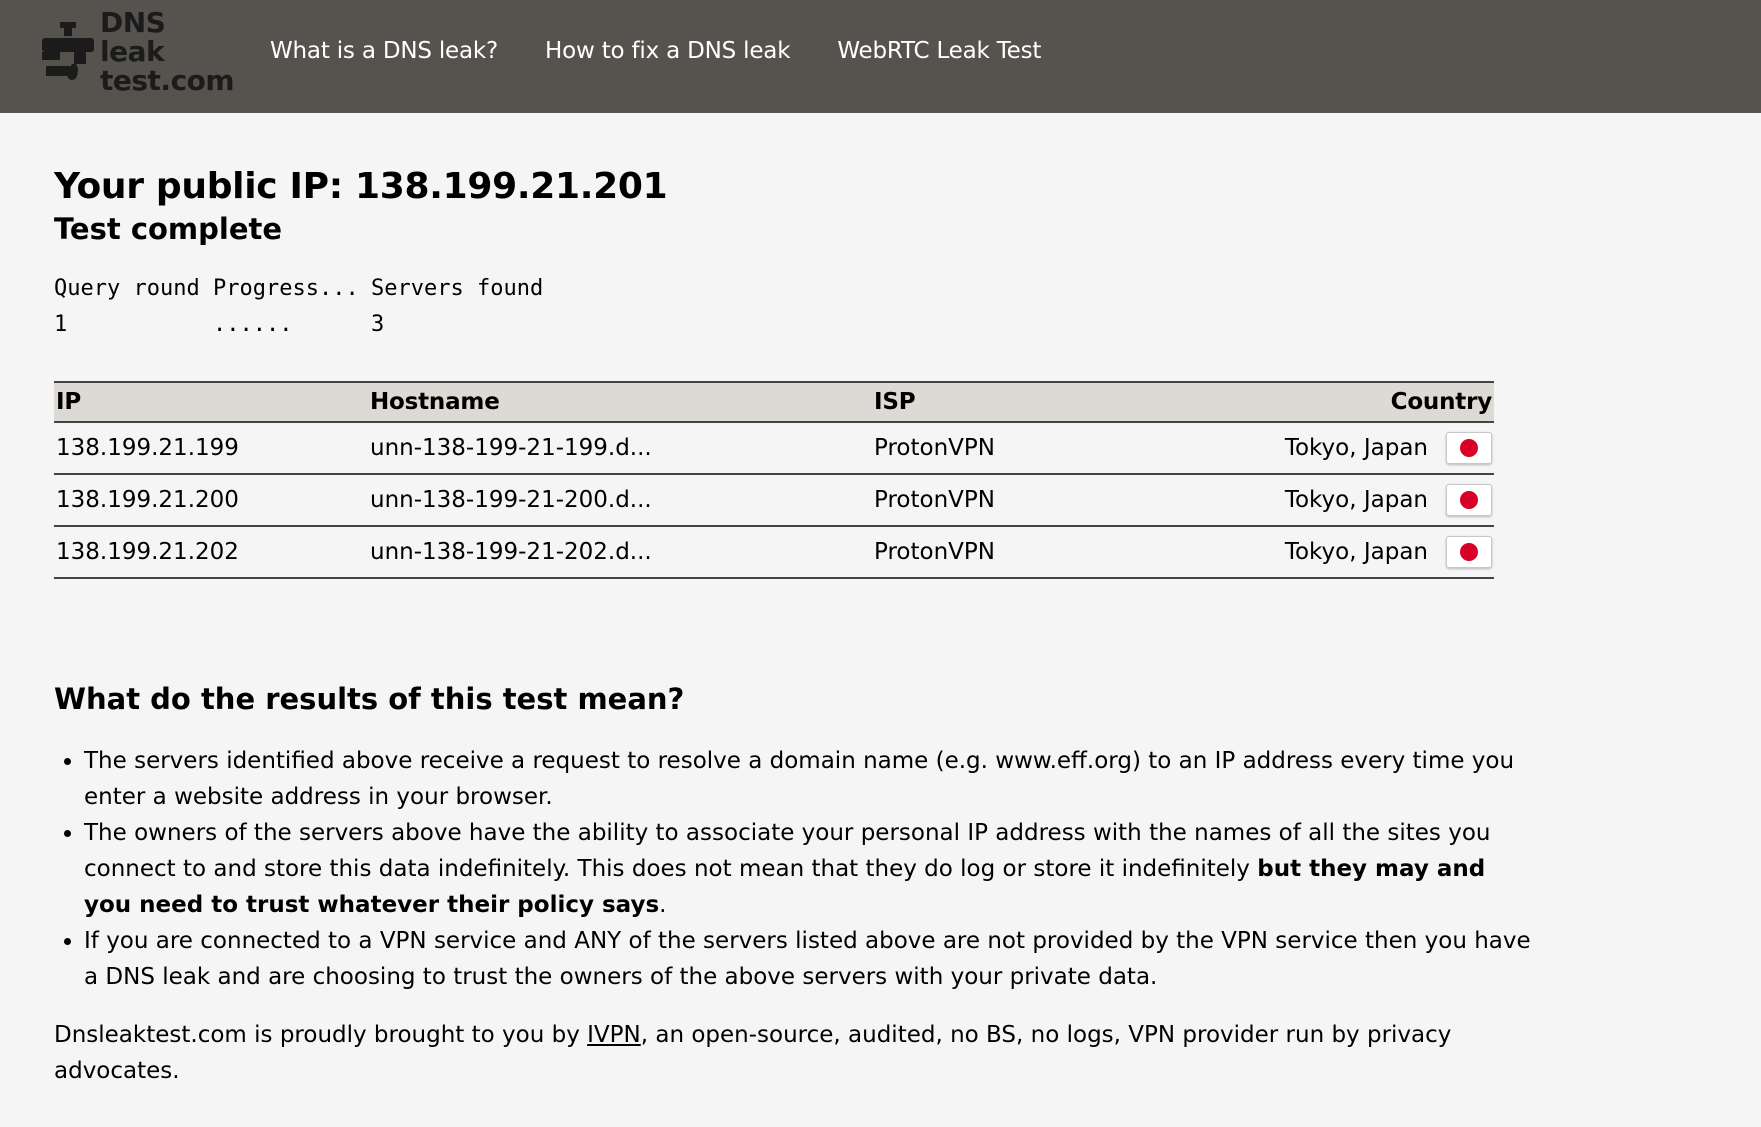 This screenshot has width=1761, height=1127. Describe the element at coordinates (1325, 402) in the screenshot. I see `col-header-country: Country` at that location.